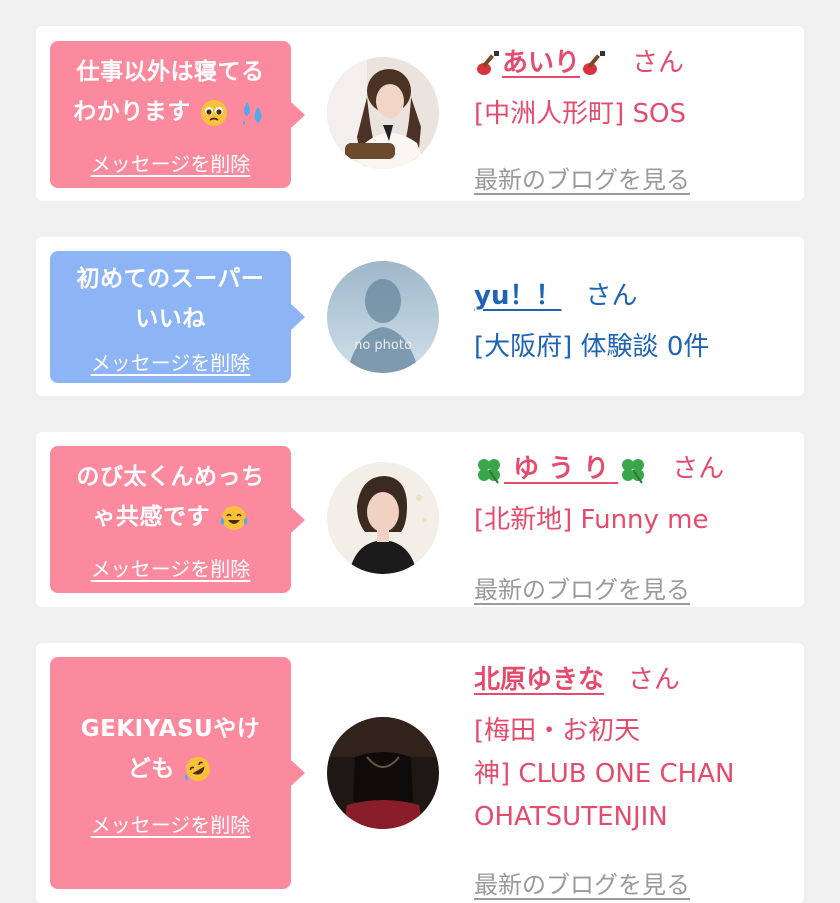 This screenshot has height=903, width=840. Describe the element at coordinates (604, 774) in the screenshot. I see `shop-location: [梅田・お初天 神] CLUB ONE CHAN OHATSUTENJIN` at that location.